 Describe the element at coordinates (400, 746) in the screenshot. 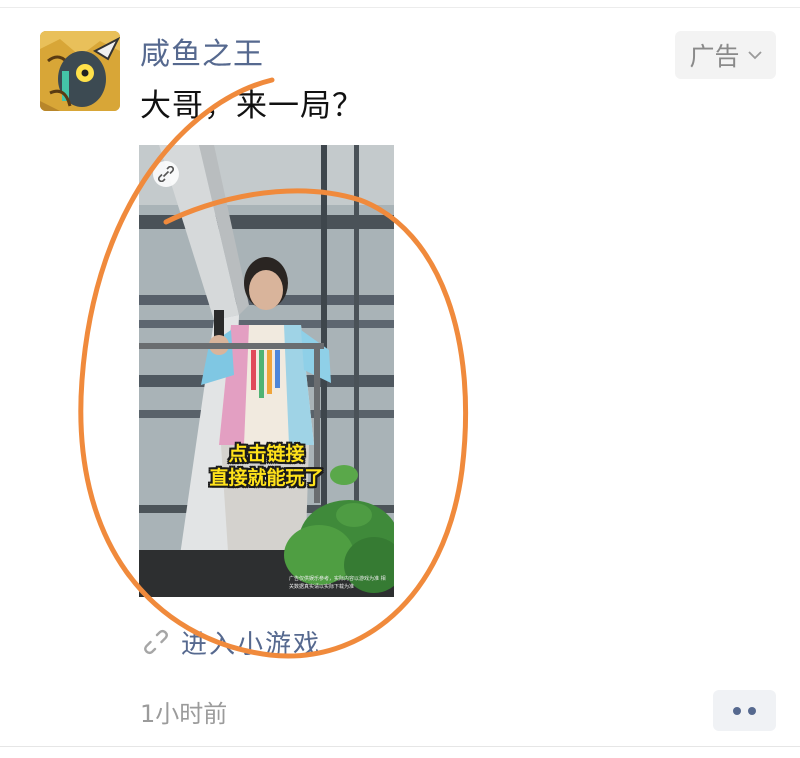

I see `bottom-divider` at that location.